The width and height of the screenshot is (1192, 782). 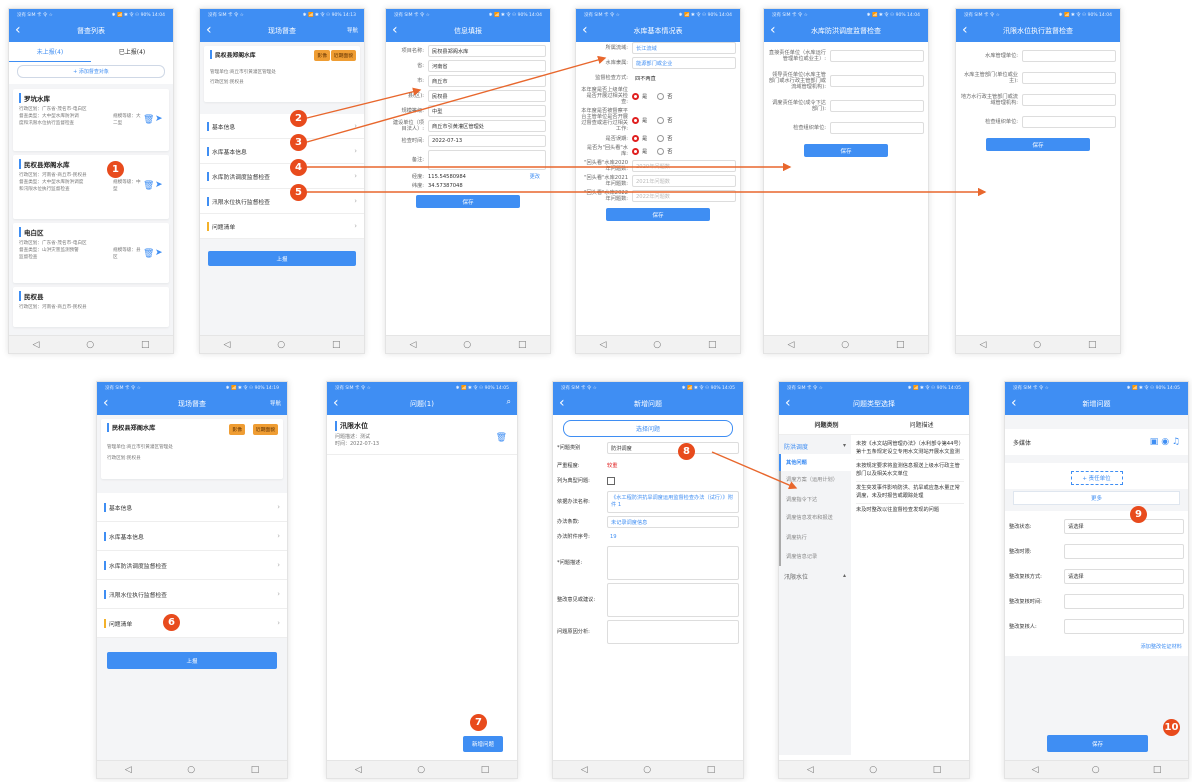 What do you see at coordinates (115, 169) in the screenshot?
I see `step-badge-1: 1` at bounding box center [115, 169].